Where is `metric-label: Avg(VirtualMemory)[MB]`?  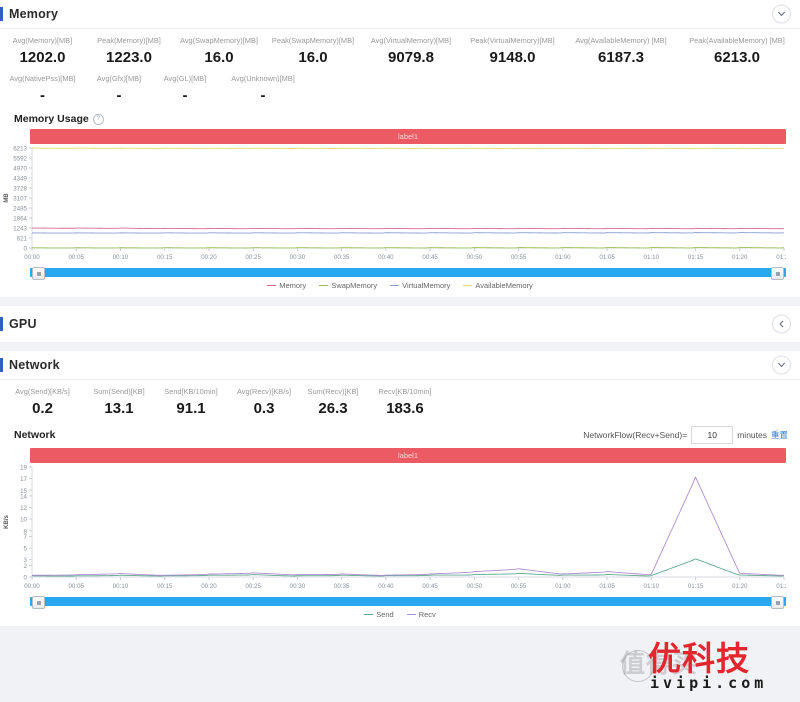
metric-label: Avg(VirtualMemory)[MB] is located at coordinates (411, 40).